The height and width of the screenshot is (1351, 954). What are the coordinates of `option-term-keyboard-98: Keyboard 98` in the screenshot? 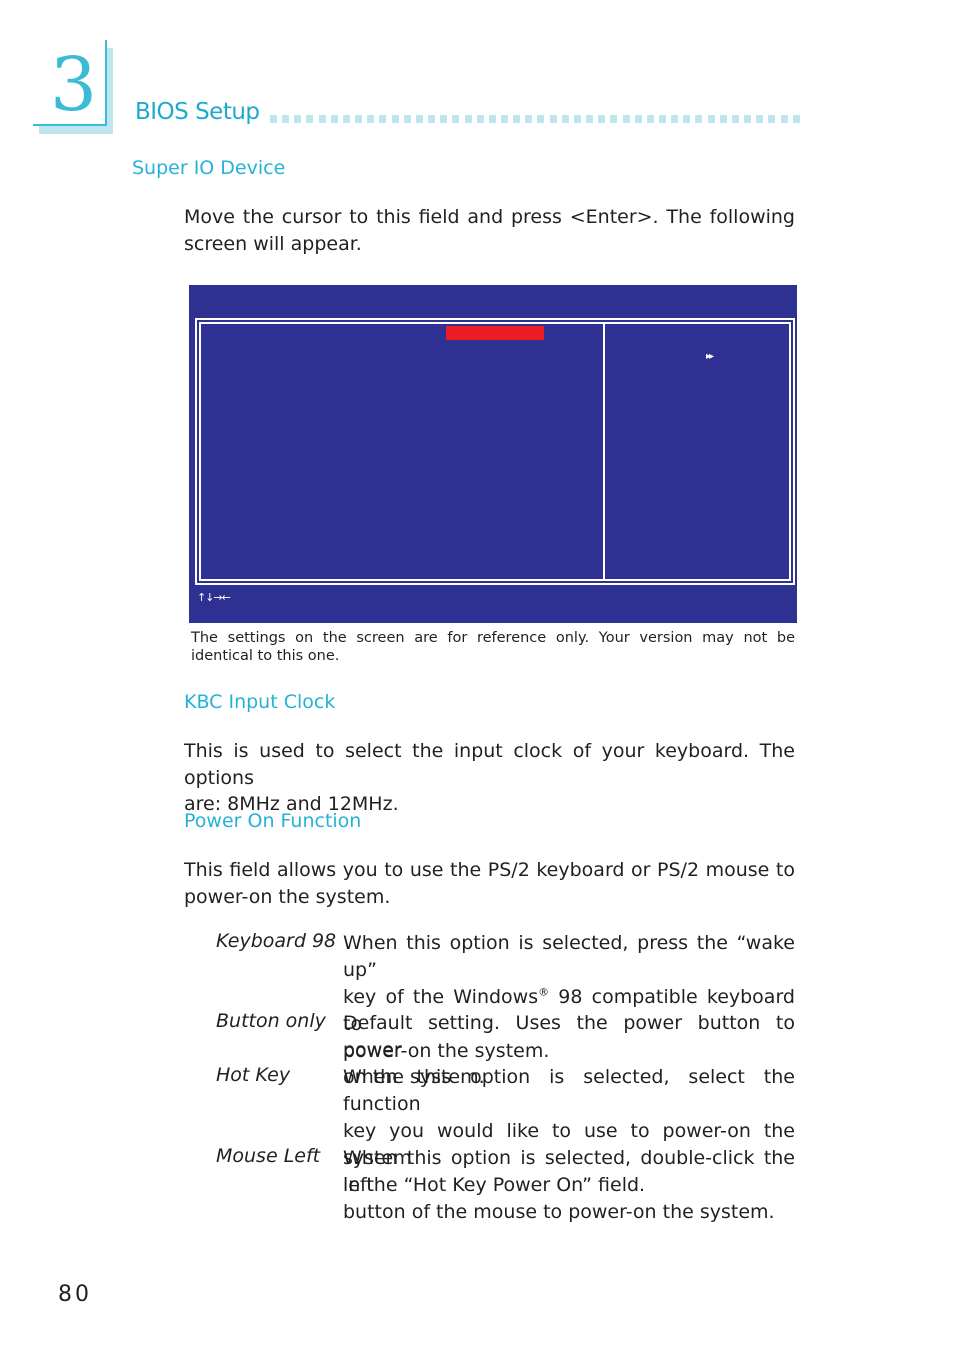 It's located at (276, 941).